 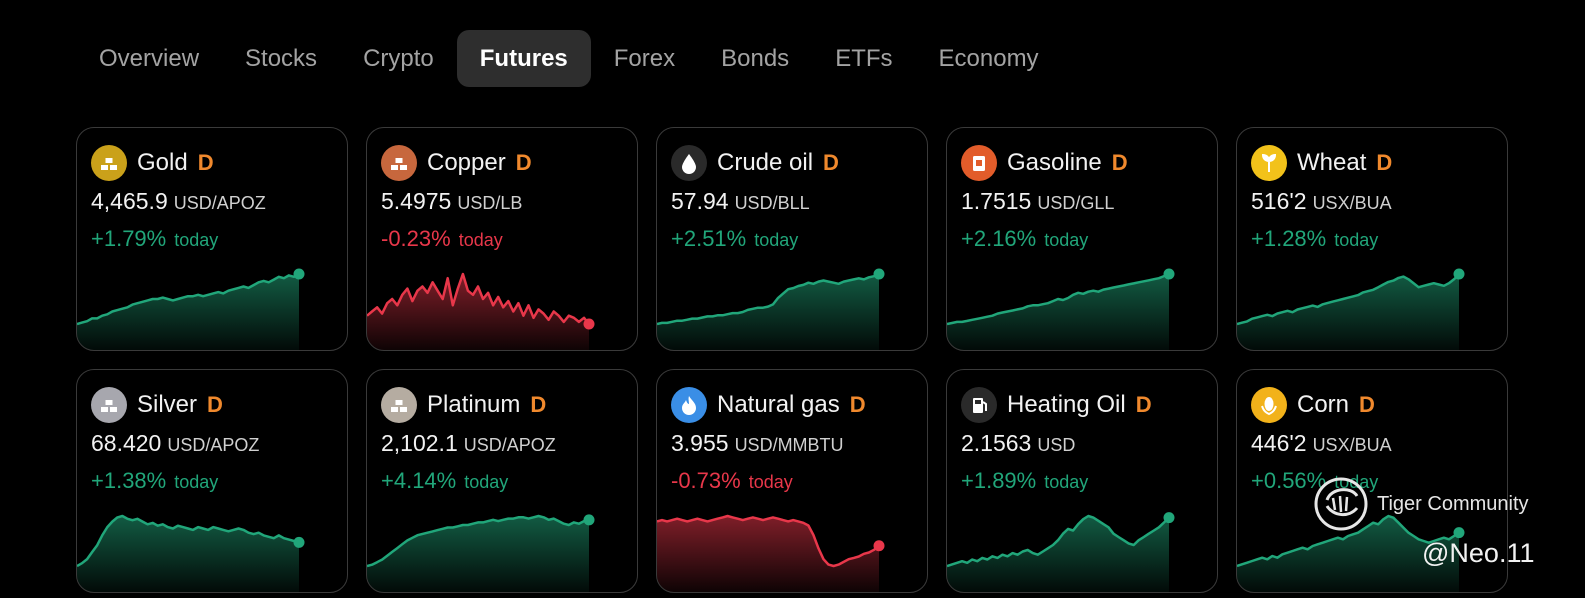 I want to click on price-row: 68.420 USD/APOZ, so click(x=175, y=443).